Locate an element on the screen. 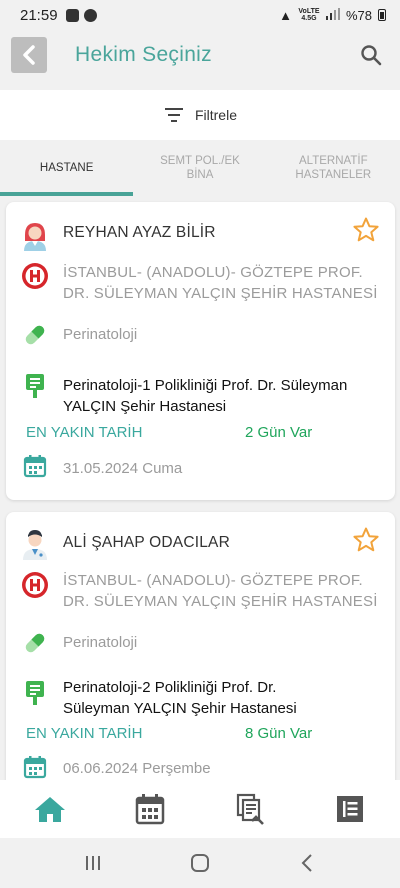 This screenshot has height=888, width=400. battery-percent: %78 is located at coordinates (358, 15).